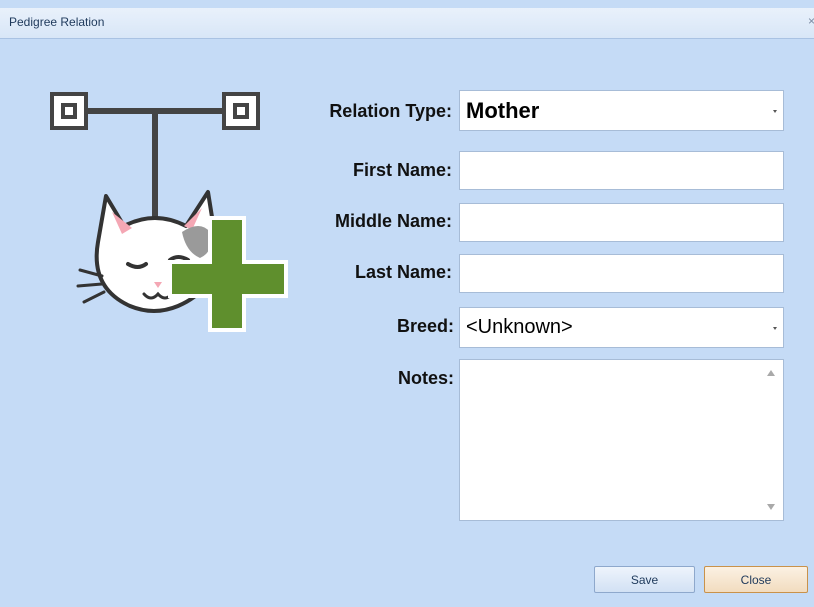 The width and height of the screenshot is (814, 607). I want to click on save-button: Save, so click(644, 579).